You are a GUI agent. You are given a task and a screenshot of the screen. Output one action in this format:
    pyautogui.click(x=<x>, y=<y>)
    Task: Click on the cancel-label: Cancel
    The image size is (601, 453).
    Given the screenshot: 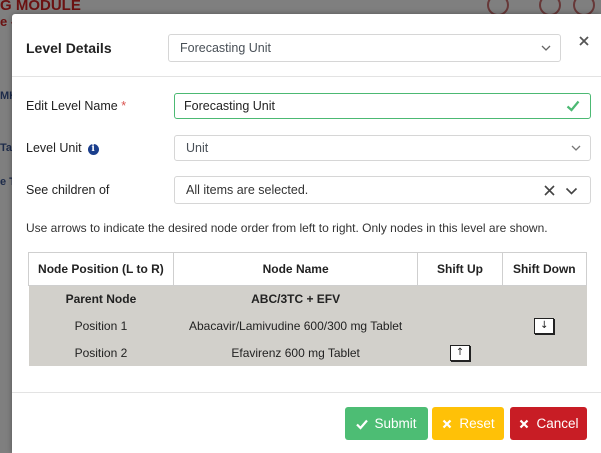 What is the action you would take?
    pyautogui.click(x=557, y=423)
    